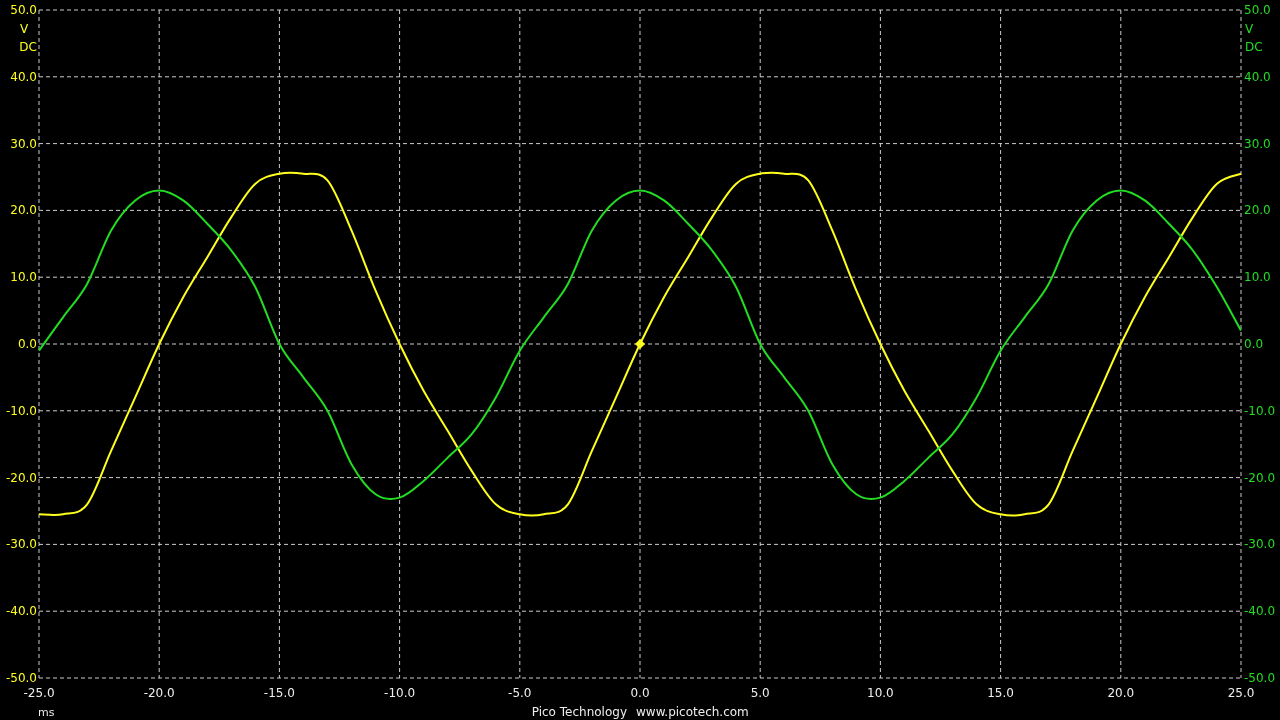 This screenshot has width=1280, height=720. What do you see at coordinates (400, 693) in the screenshot?
I see `x-tick-label: -10.0` at bounding box center [400, 693].